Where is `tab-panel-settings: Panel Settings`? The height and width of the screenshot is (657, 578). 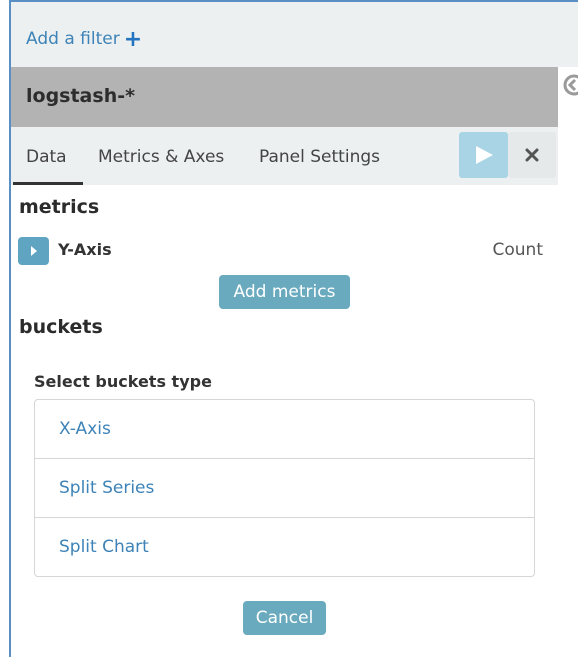 tab-panel-settings: Panel Settings is located at coordinates (319, 157).